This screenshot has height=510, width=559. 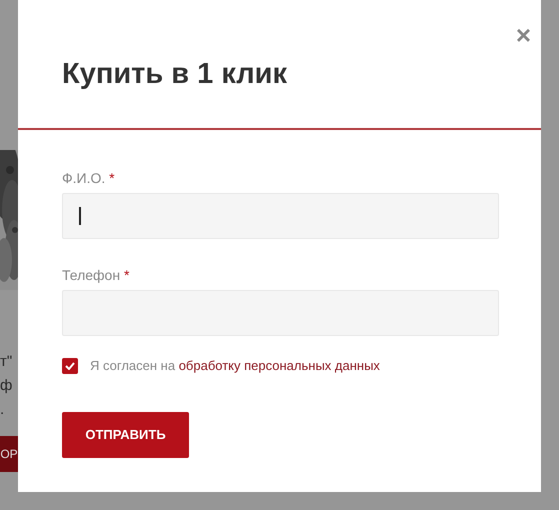 What do you see at coordinates (96, 275) in the screenshot?
I see `field-label: Телефон *` at bounding box center [96, 275].